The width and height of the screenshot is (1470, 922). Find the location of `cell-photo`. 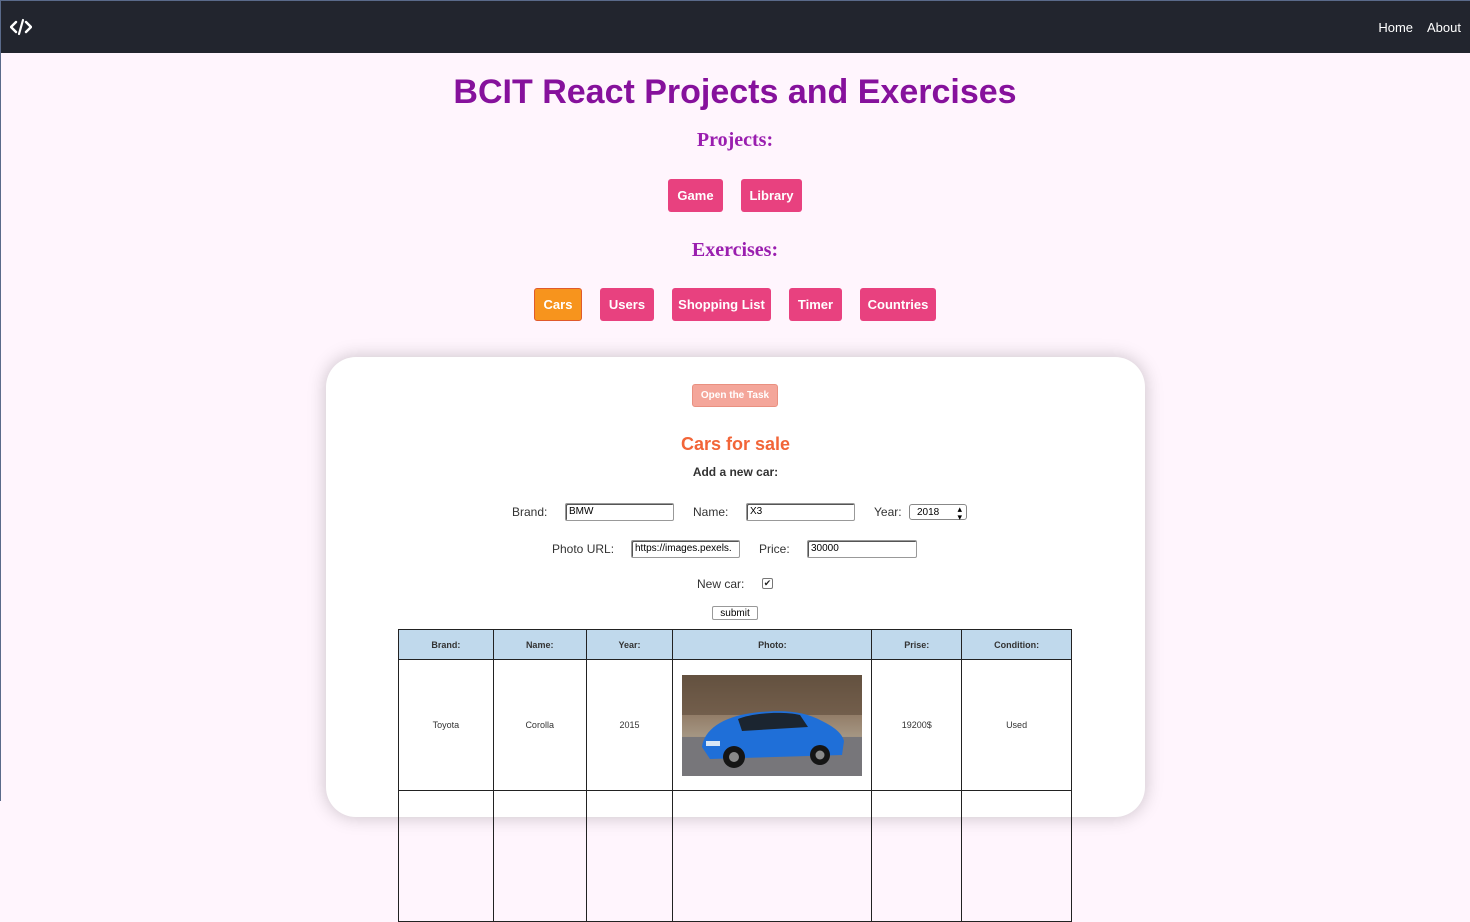

cell-photo is located at coordinates (772, 725).